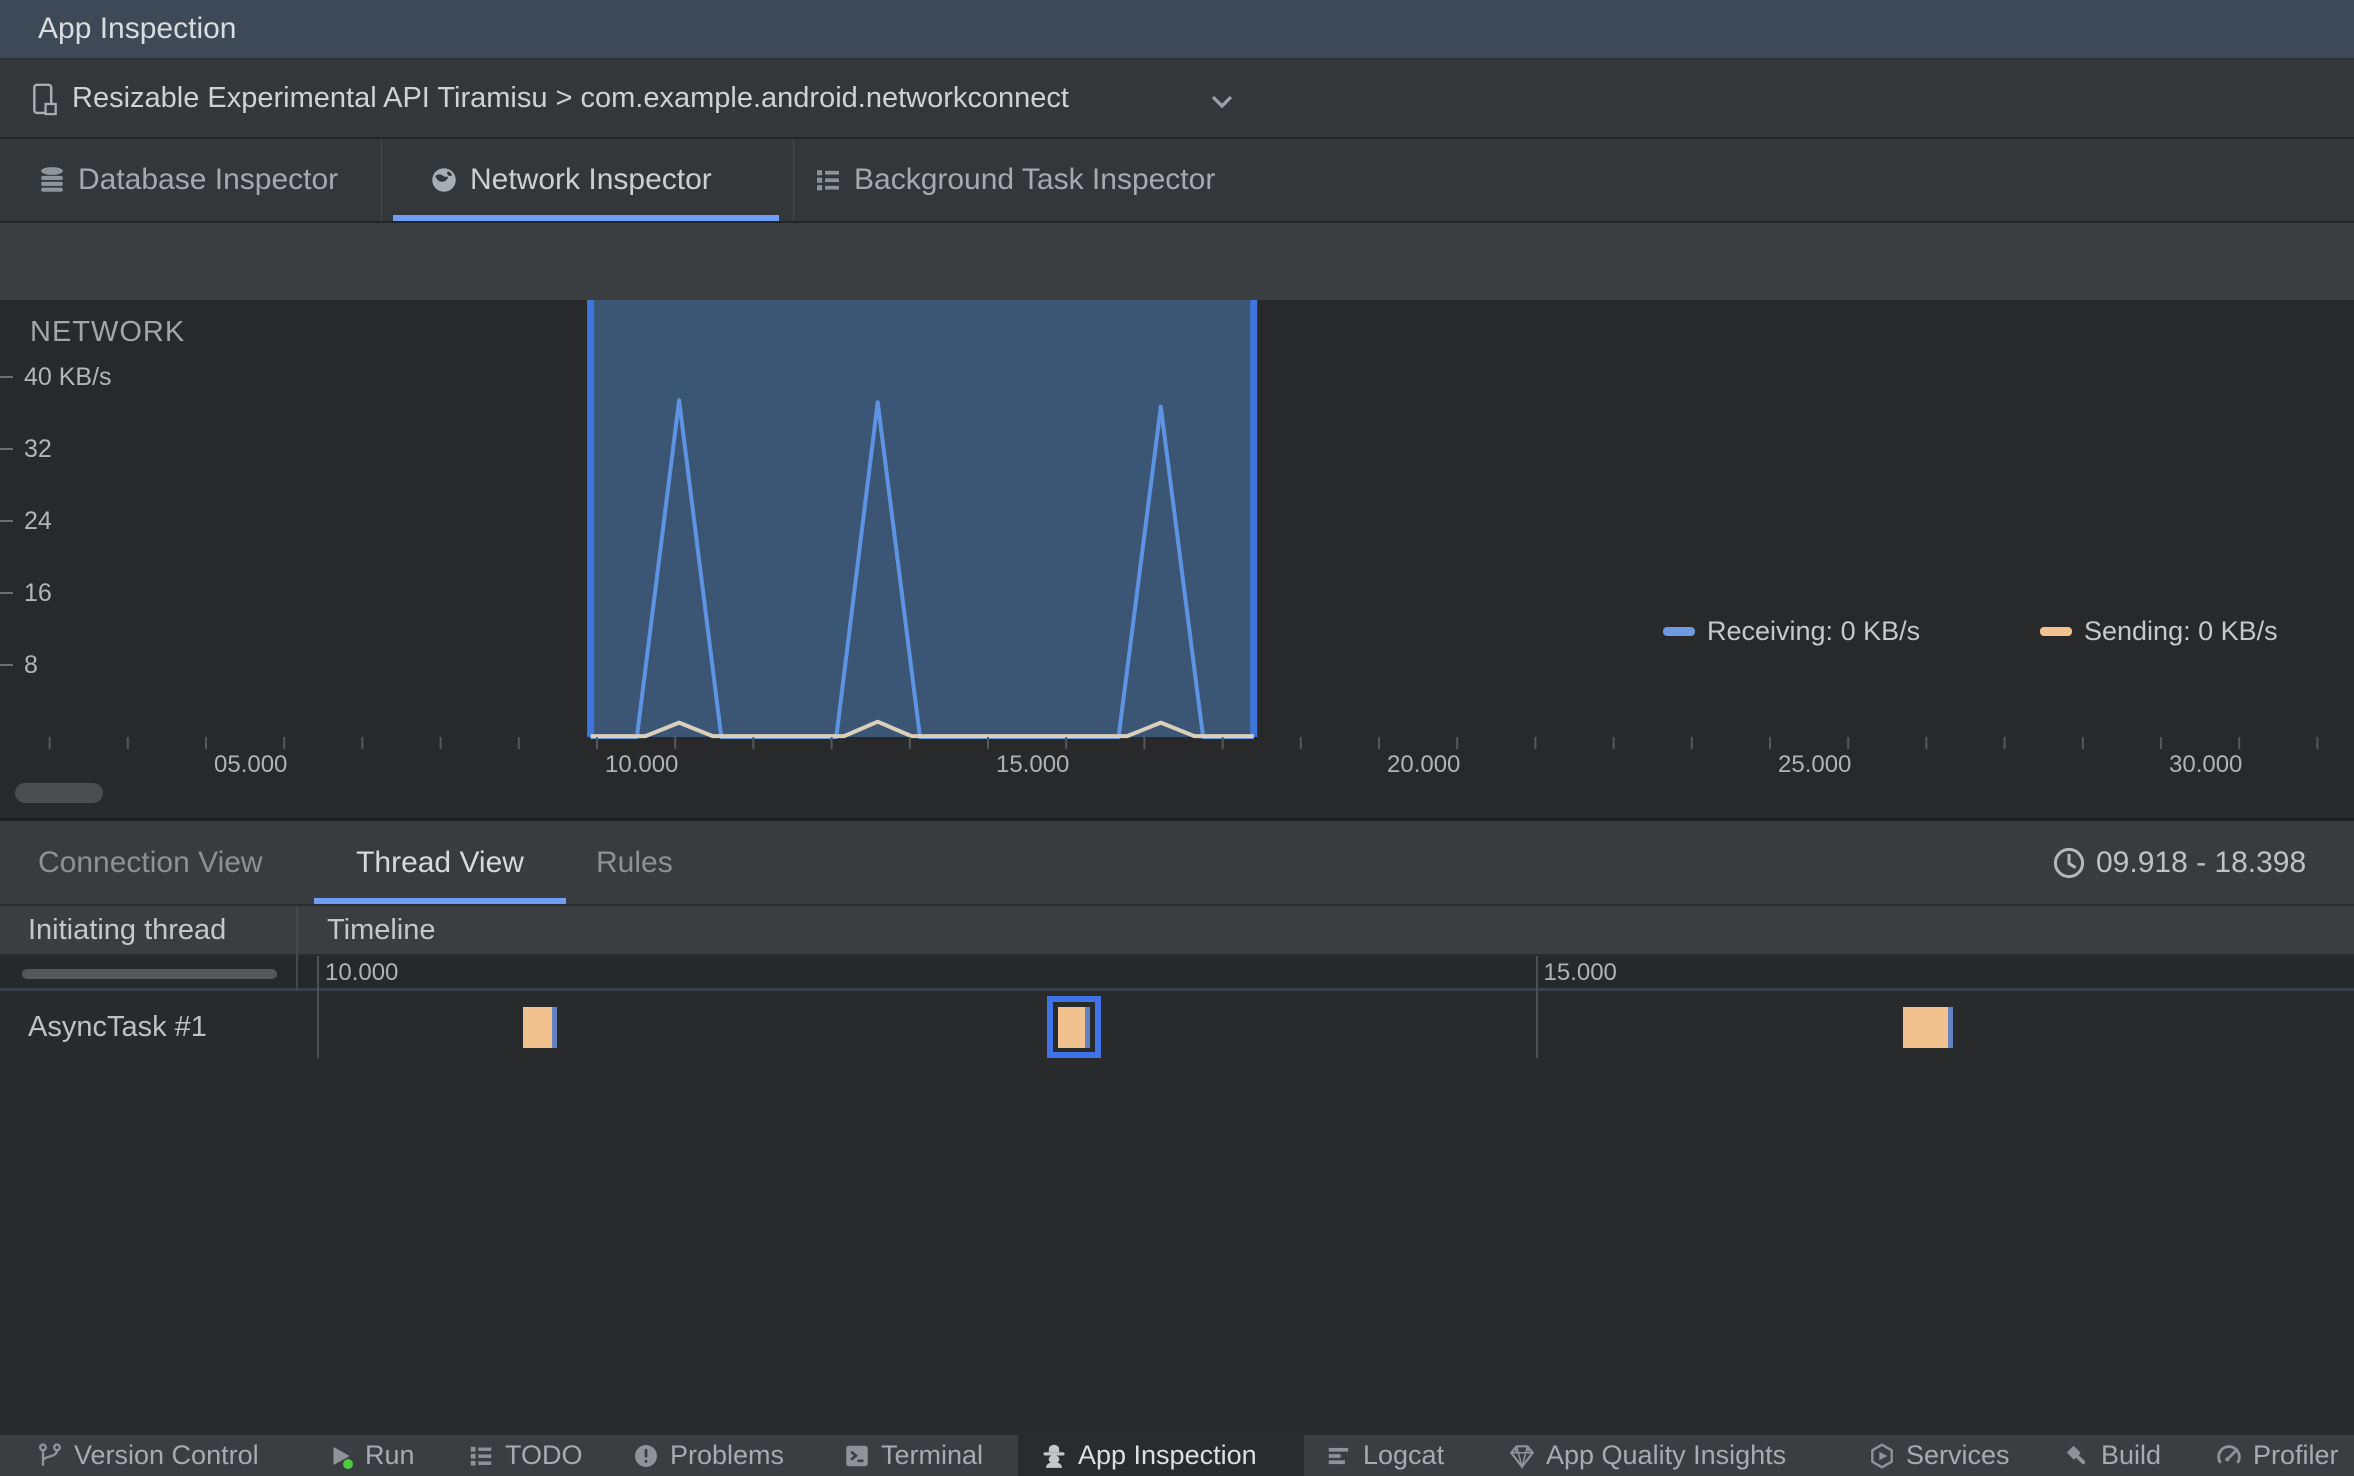  Describe the element at coordinates (1167, 1455) in the screenshot. I see `tool-window-button-label: App Inspection` at that location.